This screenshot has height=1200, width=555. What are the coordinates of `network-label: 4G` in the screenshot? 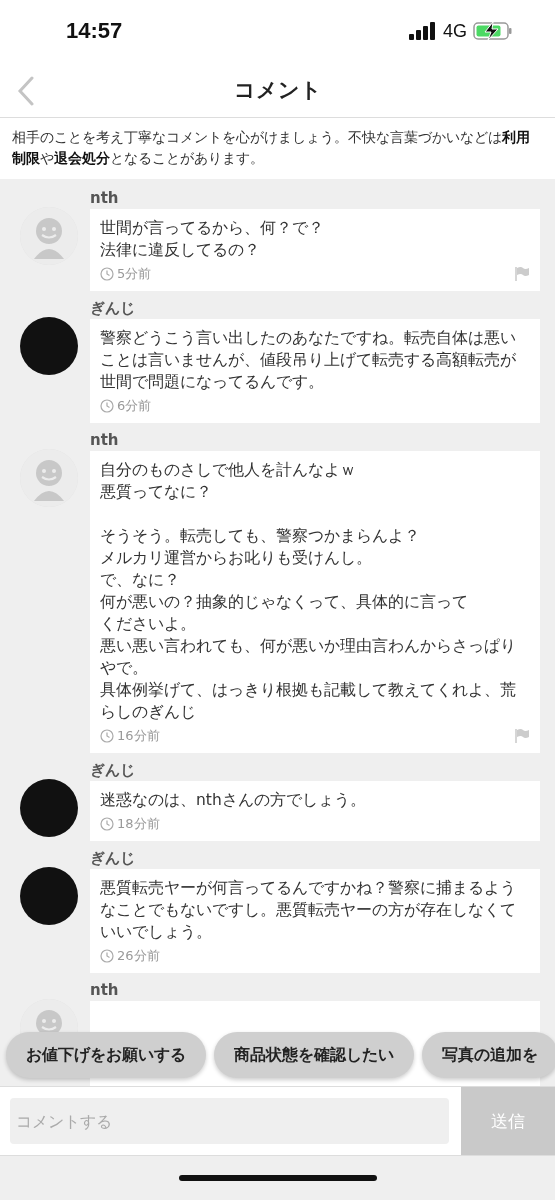 It's located at (455, 31).